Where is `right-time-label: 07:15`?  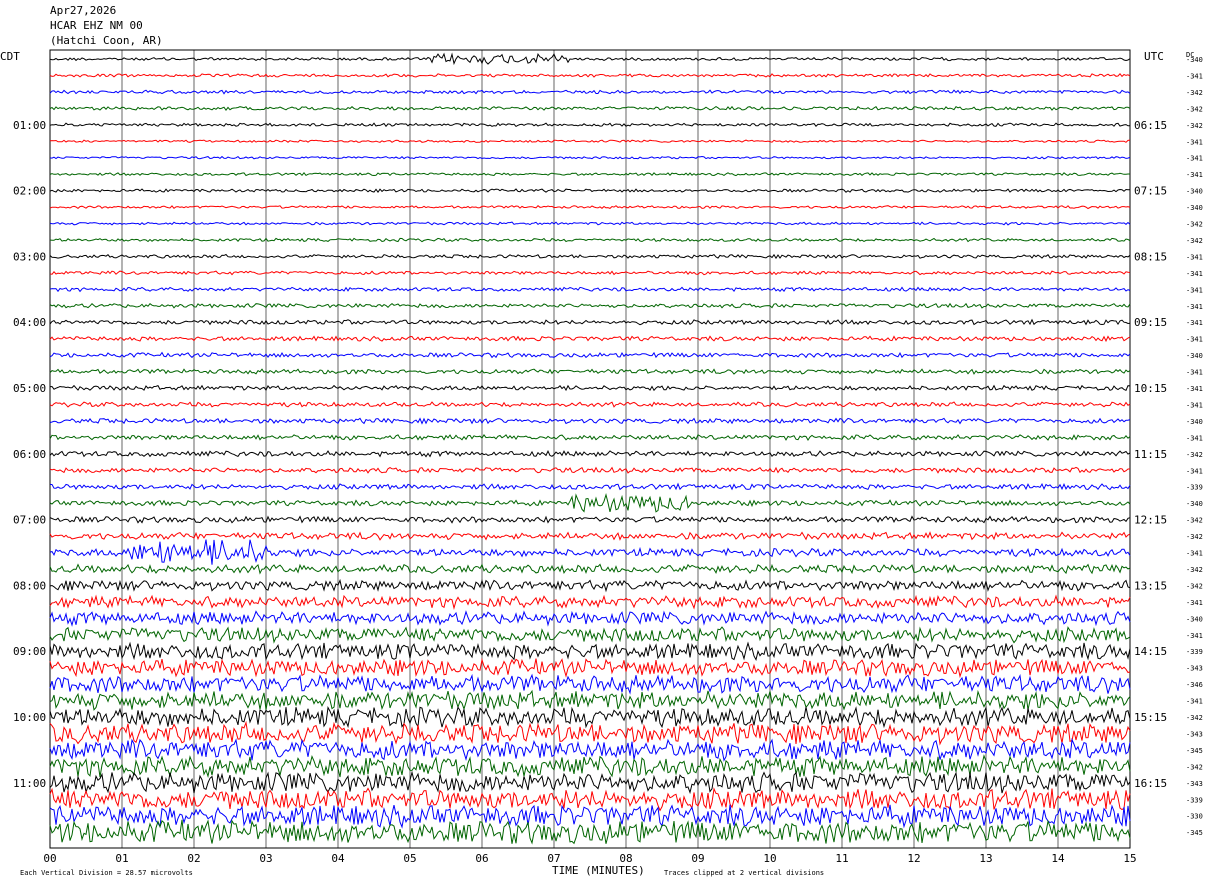
right-time-label: 07:15 is located at coordinates (1150, 191).